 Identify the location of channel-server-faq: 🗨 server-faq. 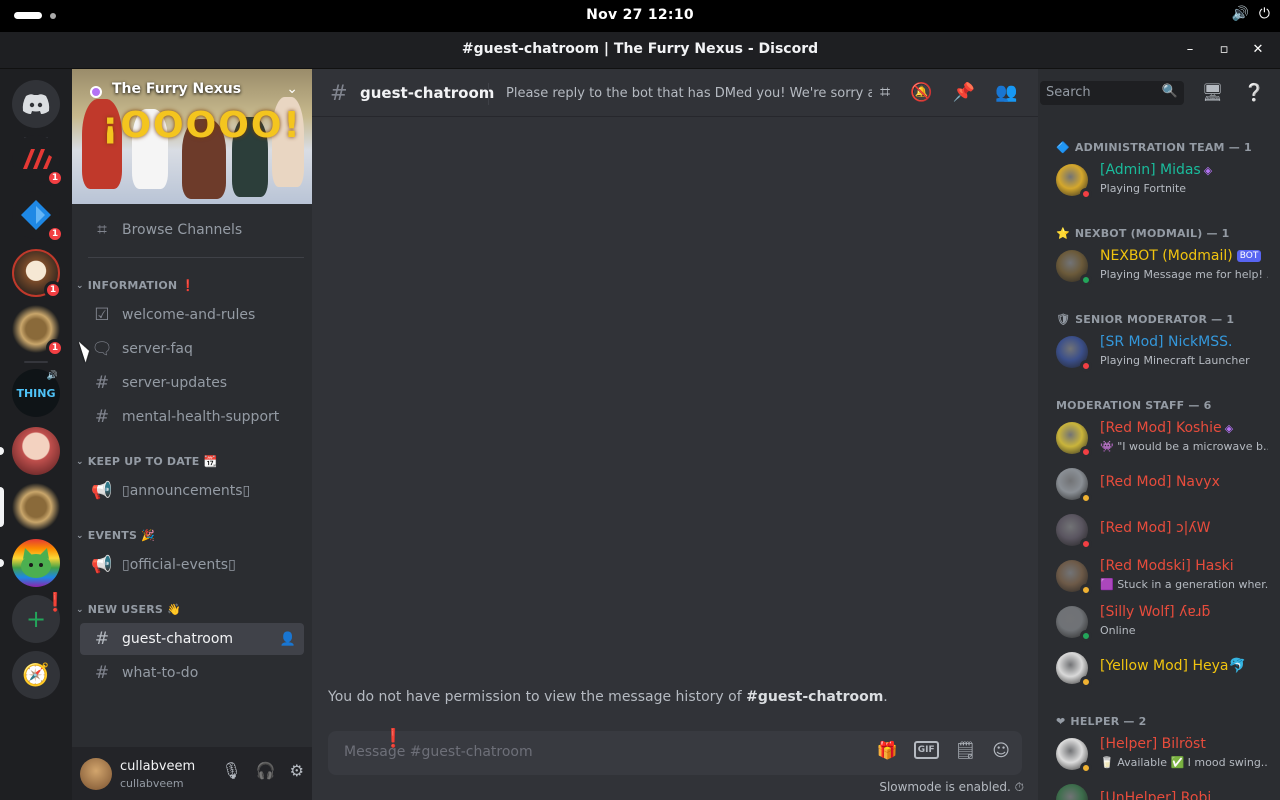
(192, 349).